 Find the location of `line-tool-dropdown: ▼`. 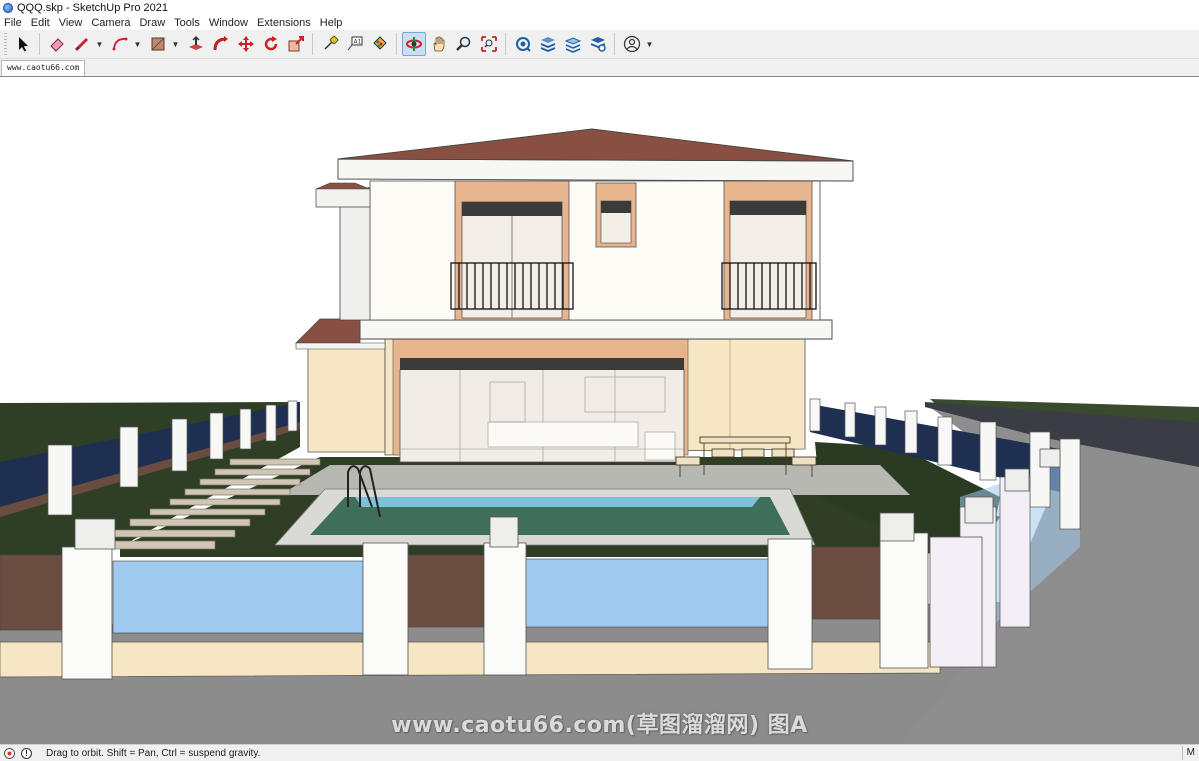

line-tool-dropdown: ▼ is located at coordinates (99, 44).